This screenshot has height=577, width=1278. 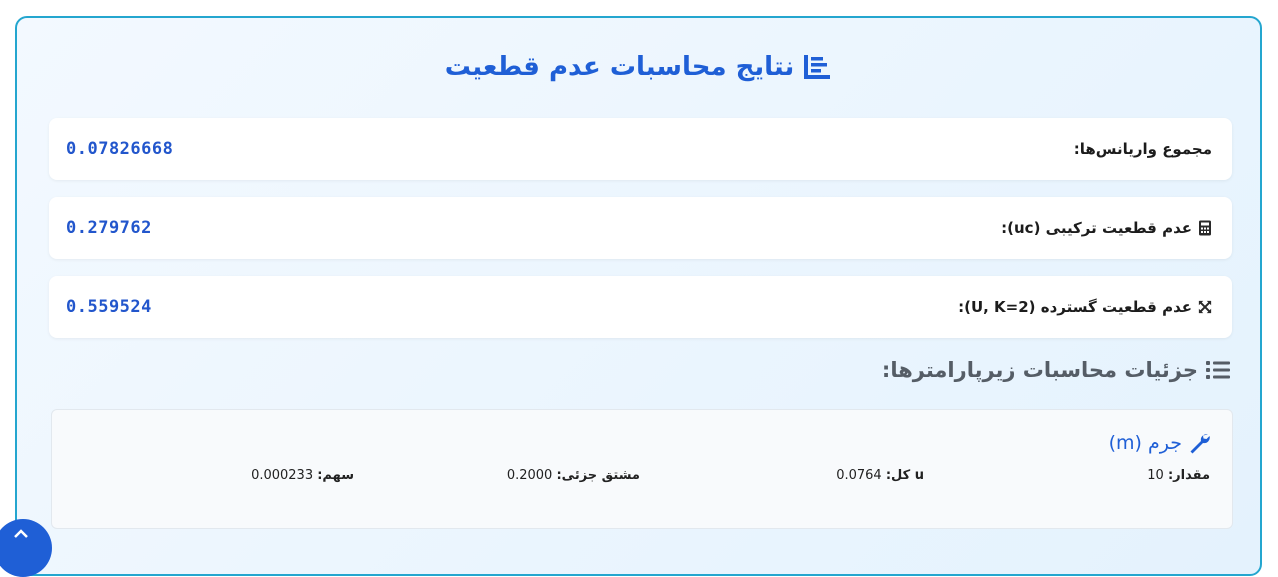 I want to click on subparameter-title: جرم (m), so click(x=1159, y=443).